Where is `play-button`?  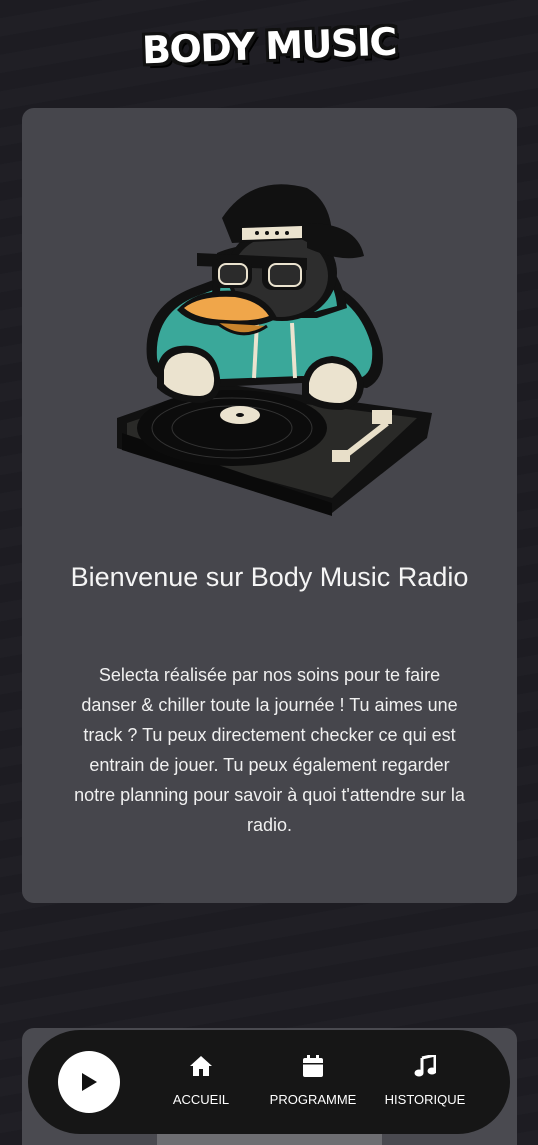
play-button is located at coordinates (89, 1082).